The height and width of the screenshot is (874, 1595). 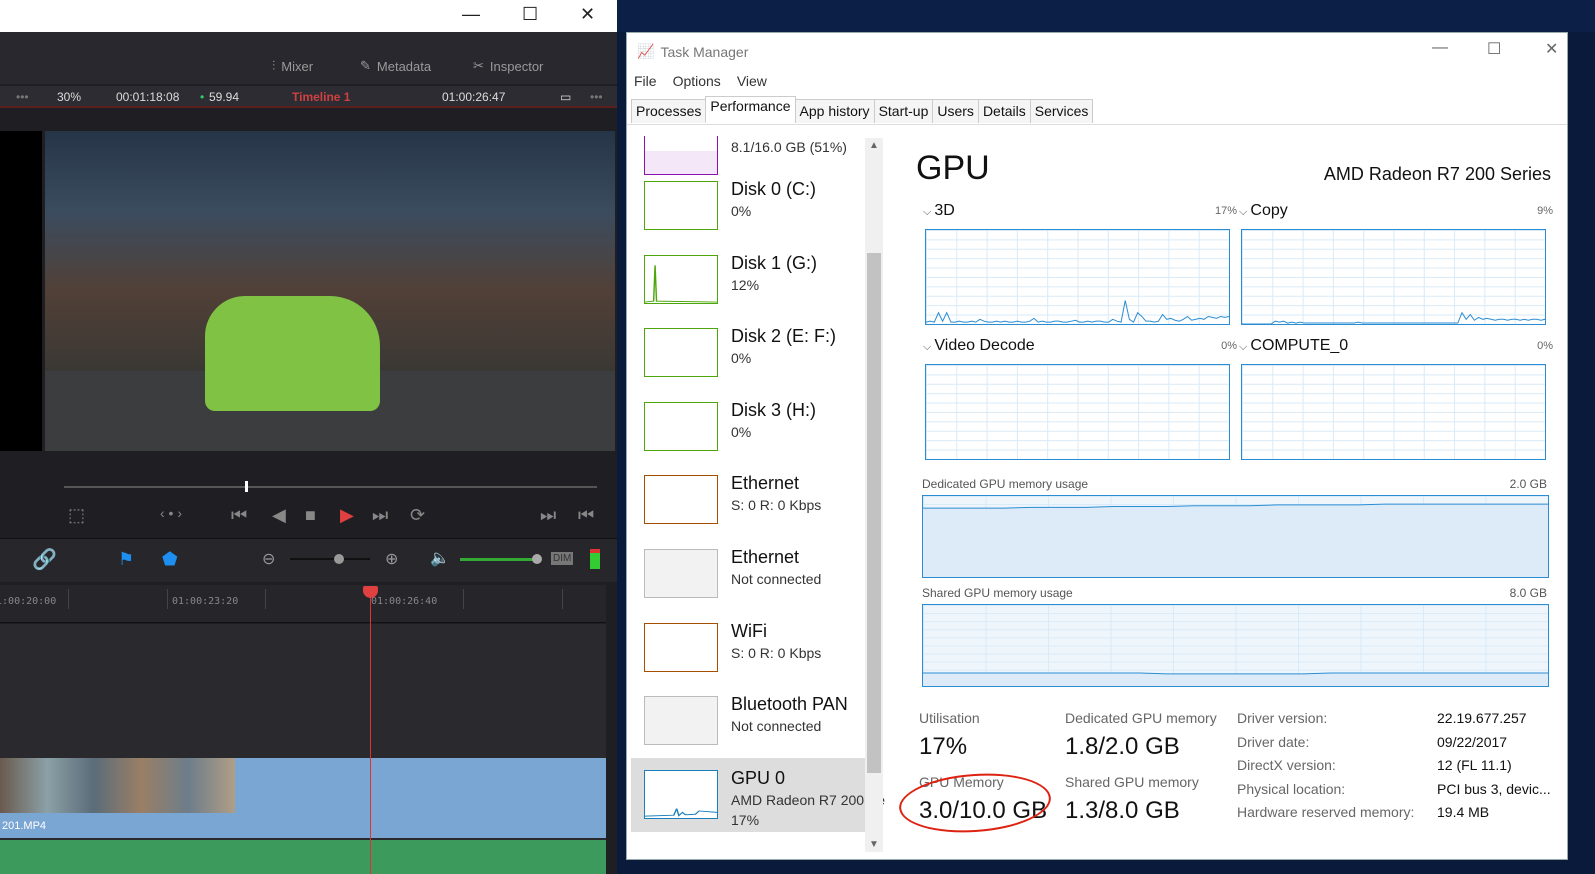 I want to click on sidebar-item: Disk 1 (G:) 12%, so click(x=748, y=280).